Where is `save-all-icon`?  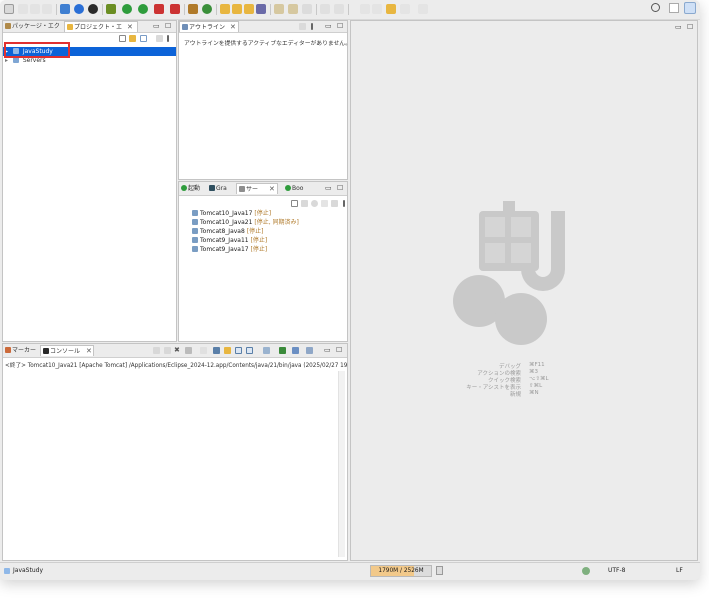 save-all-icon is located at coordinates (35, 9).